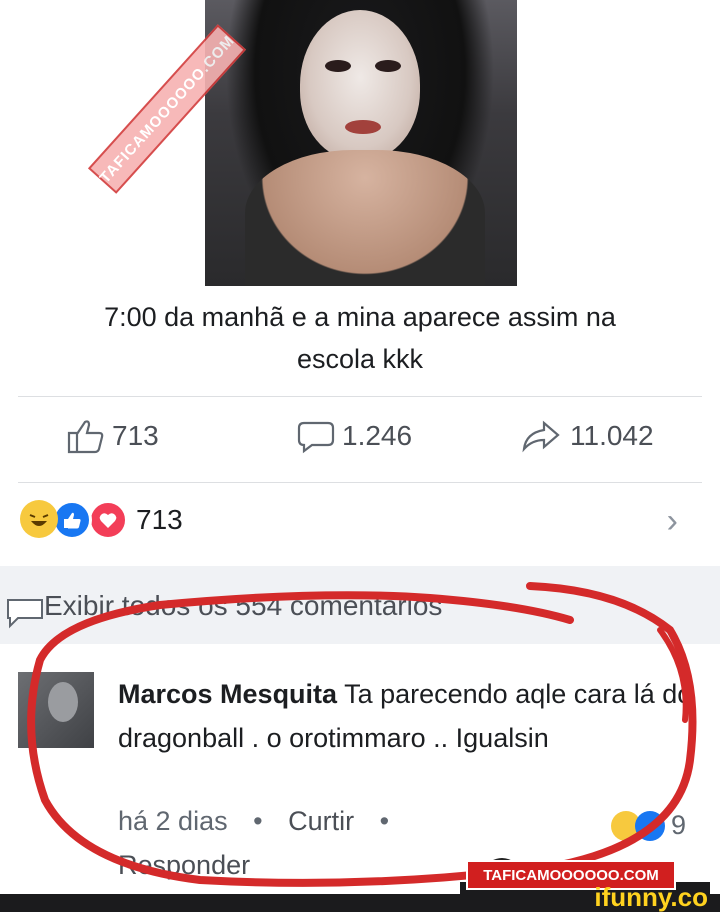  What do you see at coordinates (243, 606) in the screenshot?
I see `view-all-comments-link: Exibir todos os 554 comentários` at bounding box center [243, 606].